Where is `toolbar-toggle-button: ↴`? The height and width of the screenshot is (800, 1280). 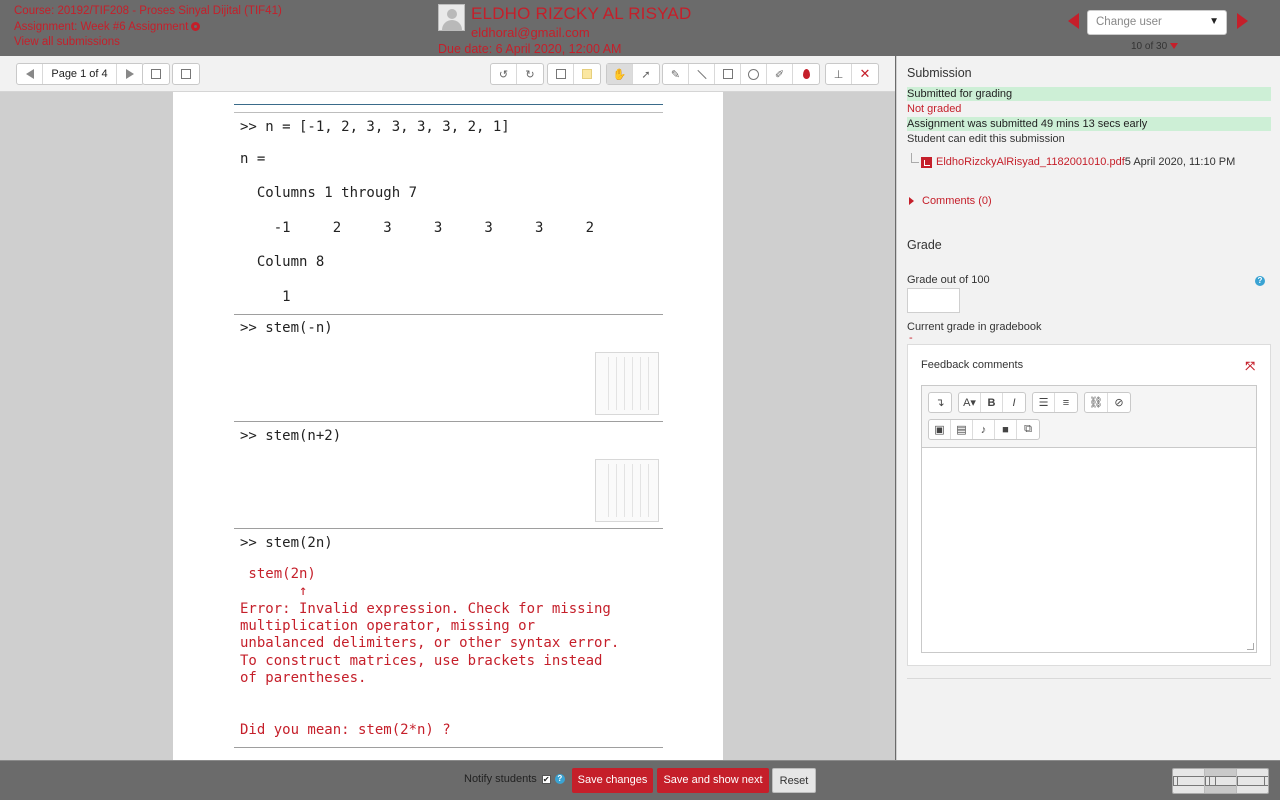
toolbar-toggle-button: ↴ is located at coordinates (940, 402).